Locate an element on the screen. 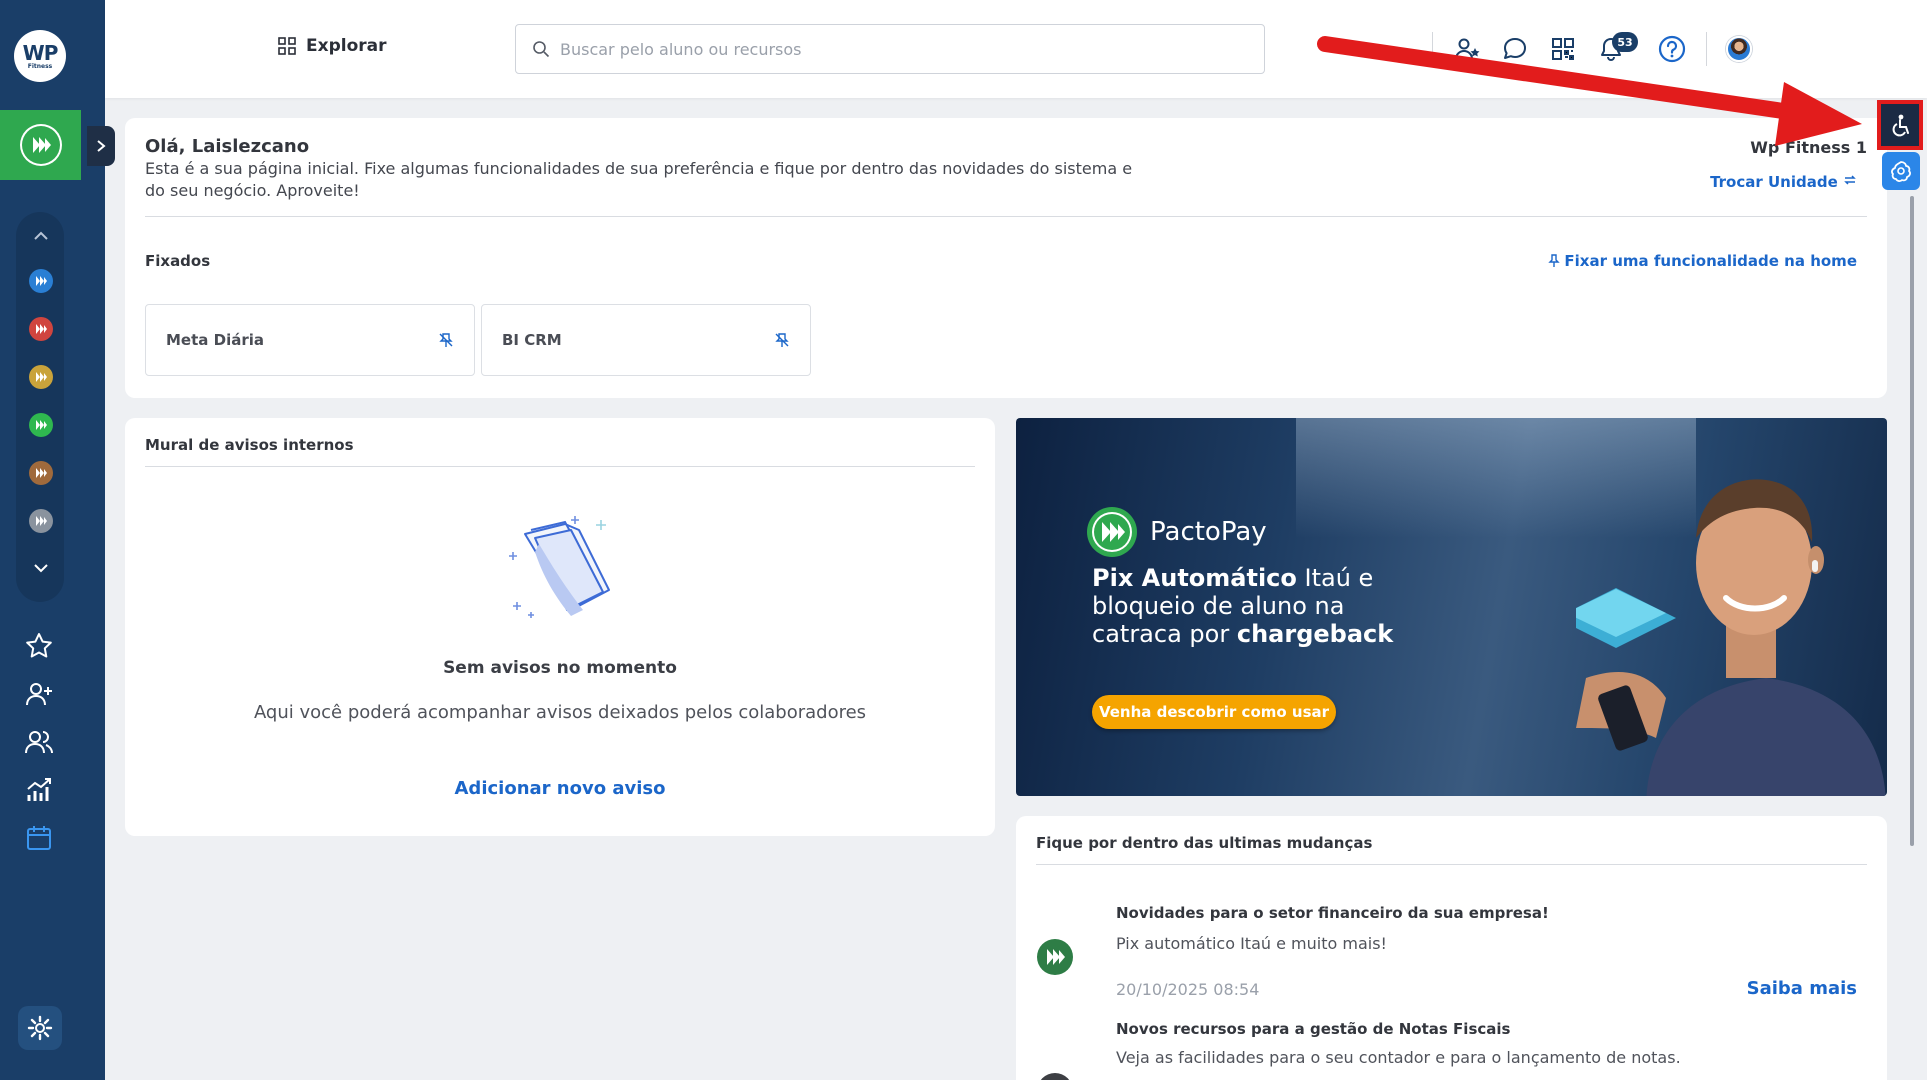 The width and height of the screenshot is (1927, 1080). top-bar: Explorar 53 is located at coordinates (1016, 49).